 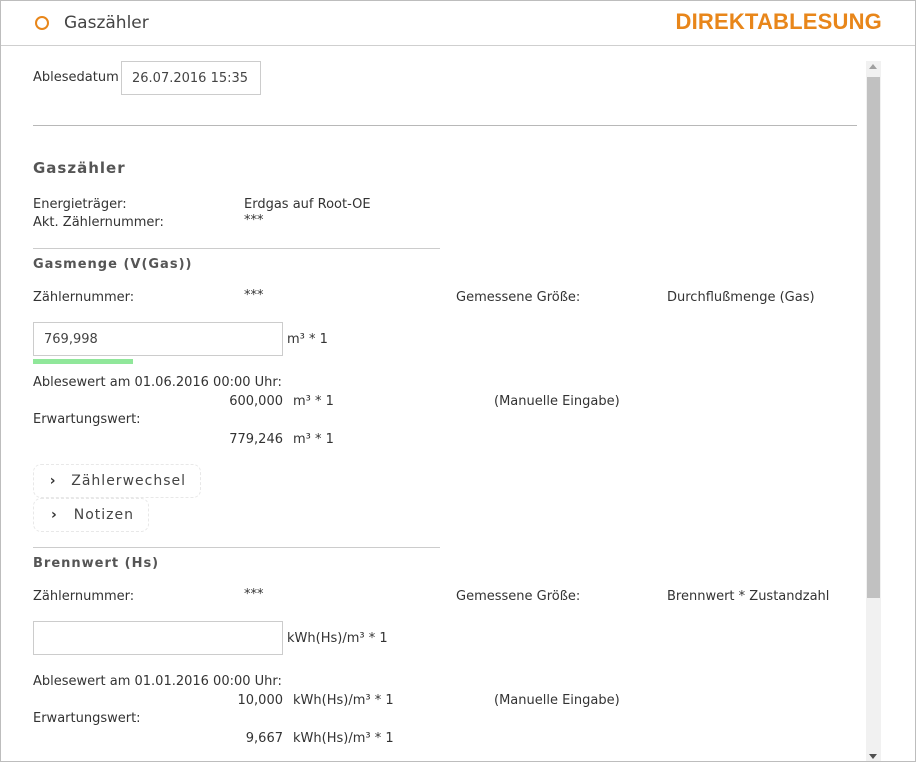 What do you see at coordinates (313, 401) in the screenshot?
I see `gas-last-reading-unit: m³ * 1` at bounding box center [313, 401].